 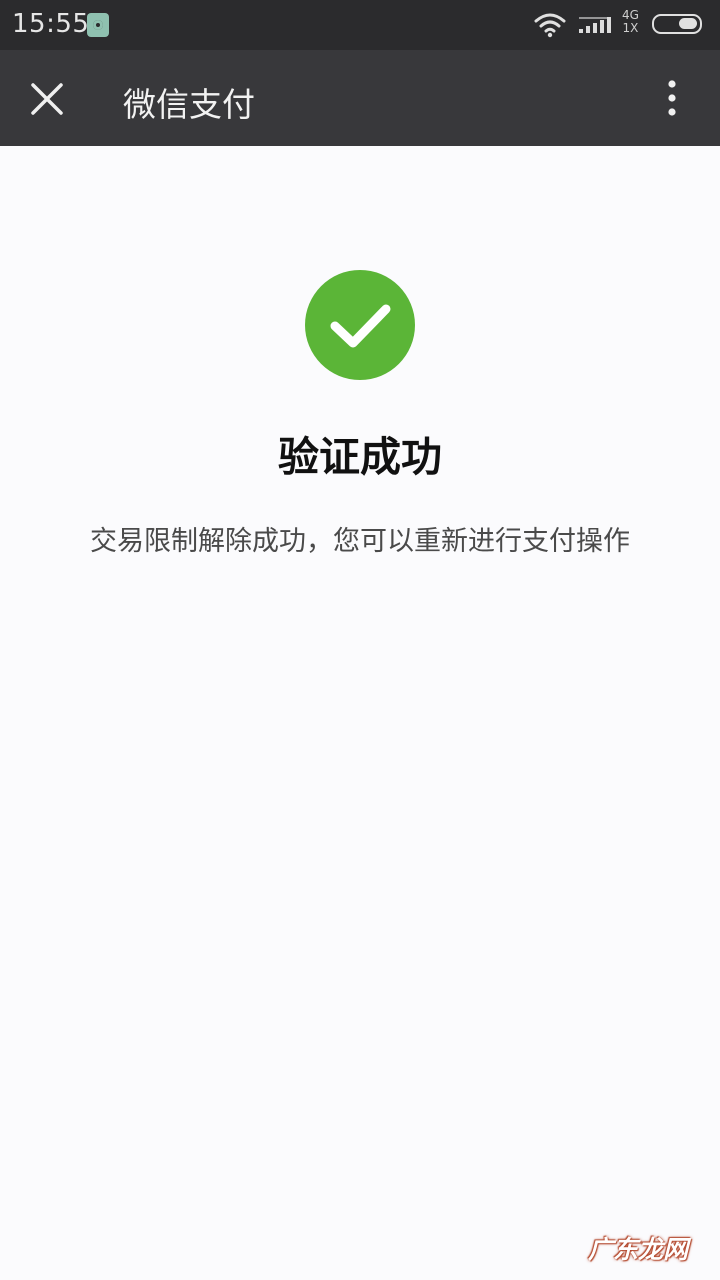 What do you see at coordinates (360, 325) in the screenshot?
I see `success-check-icon` at bounding box center [360, 325].